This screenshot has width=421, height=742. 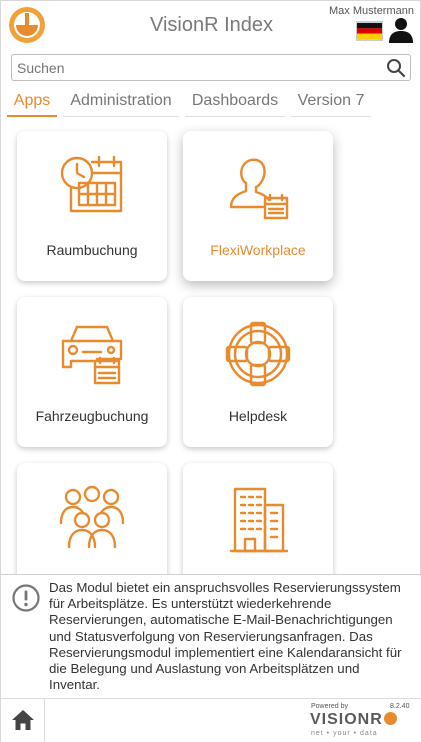 What do you see at coordinates (346, 719) in the screenshot?
I see `brand-text: VISIONR` at bounding box center [346, 719].